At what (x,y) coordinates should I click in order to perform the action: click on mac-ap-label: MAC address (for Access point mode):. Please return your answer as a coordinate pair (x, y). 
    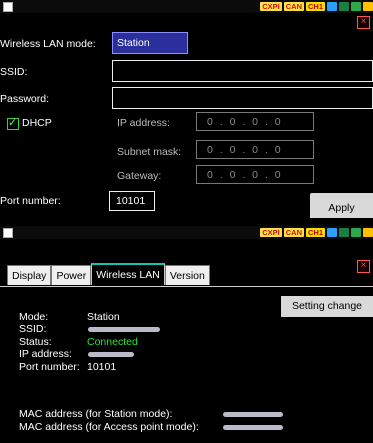
    Looking at the image, I should click on (109, 427).